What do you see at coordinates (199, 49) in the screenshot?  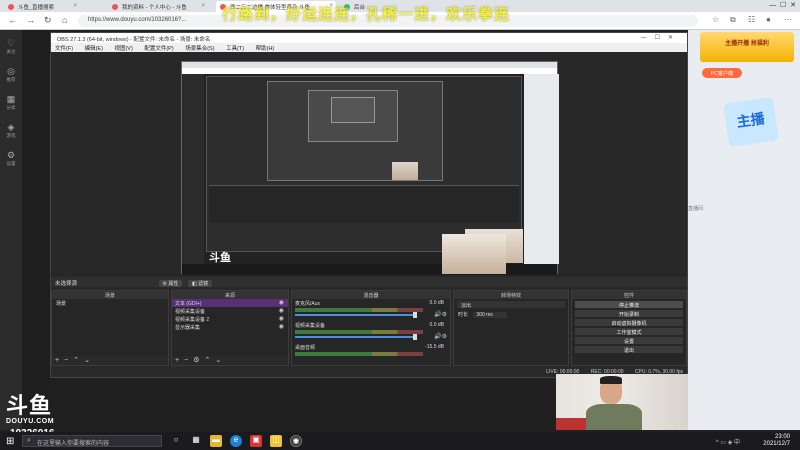 I see `menu-scene-collection: 场景集合(S)` at bounding box center [199, 49].